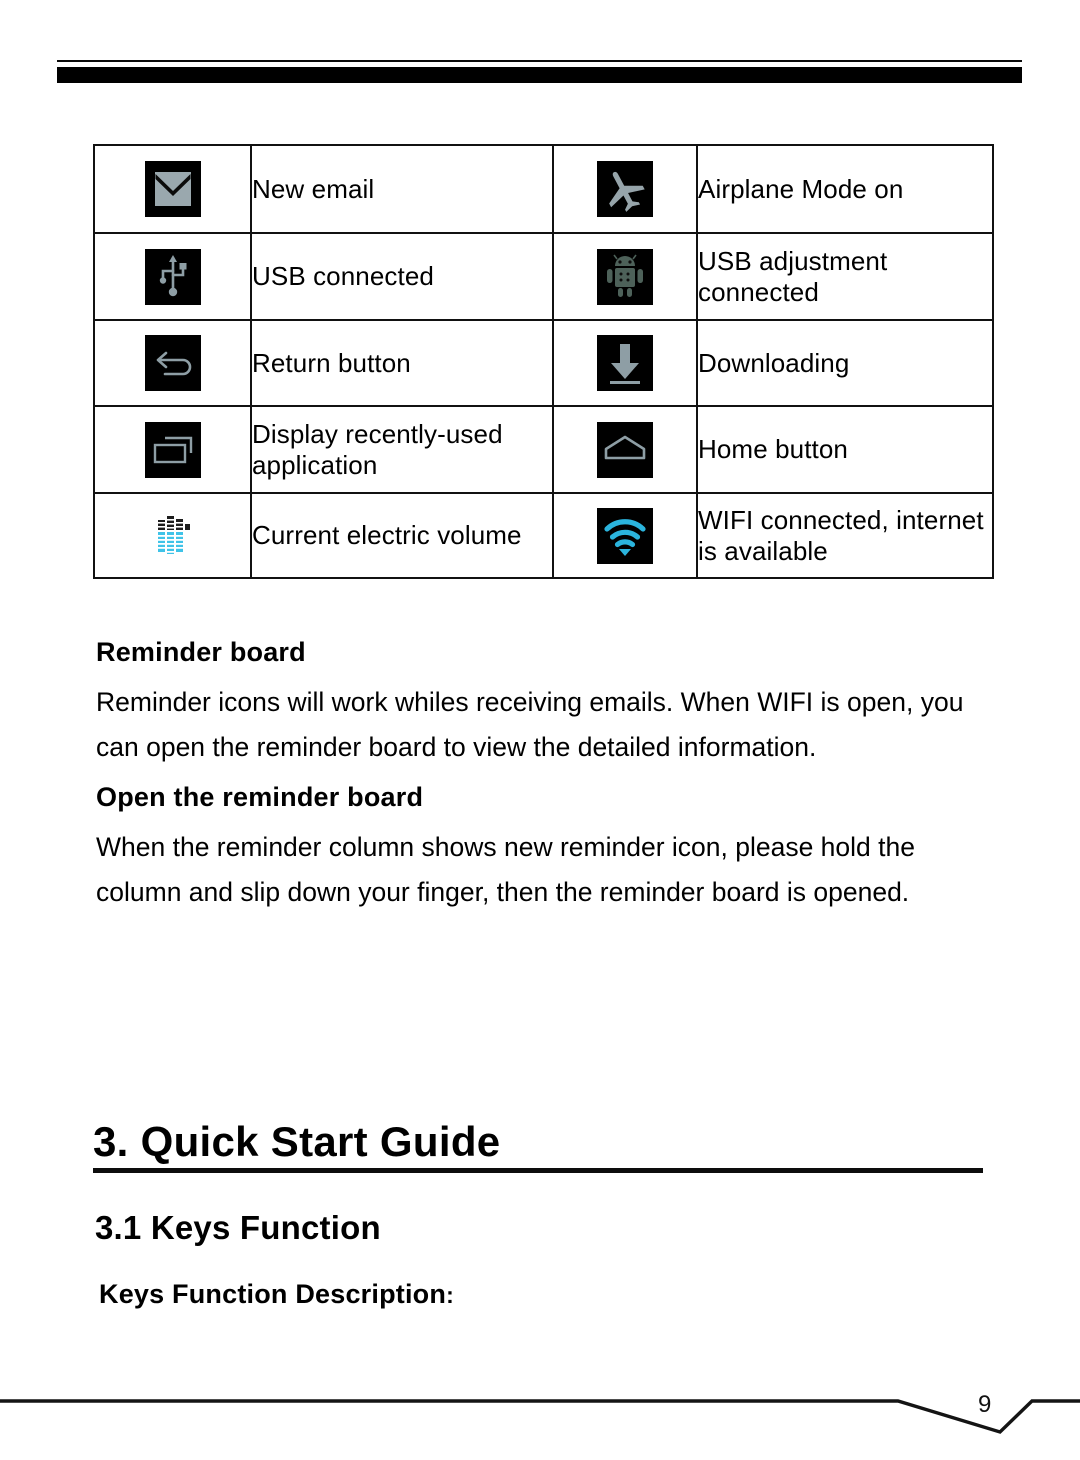  What do you see at coordinates (402, 276) in the screenshot?
I see `icon-label-usb: USB connected` at bounding box center [402, 276].